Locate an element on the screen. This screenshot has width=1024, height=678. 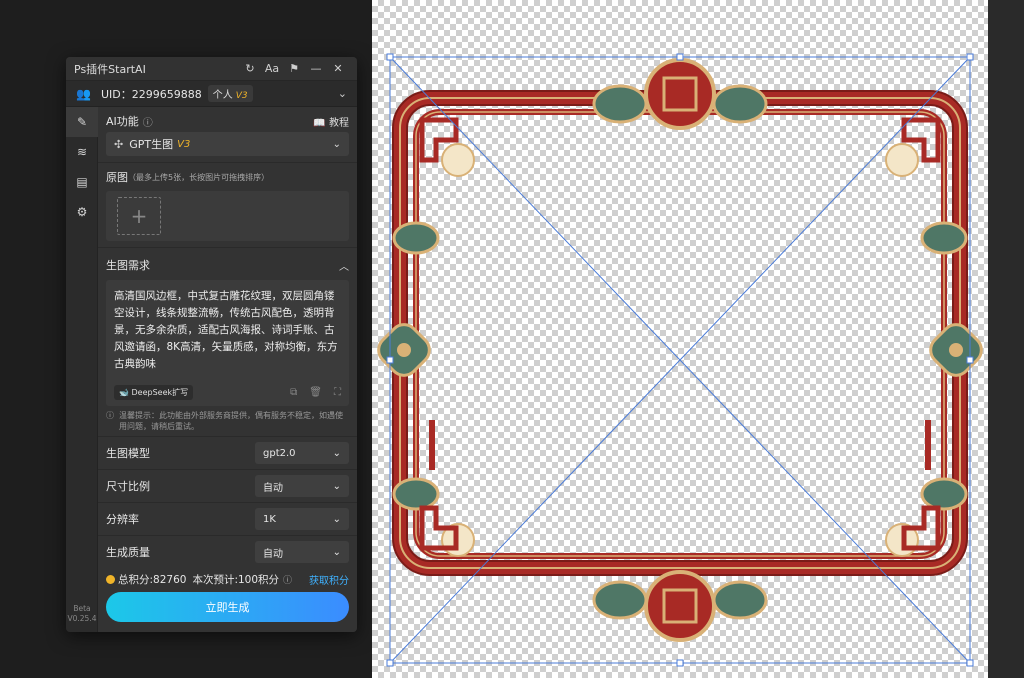
tutorial-link: 📖 教程 is located at coordinates (331, 121).